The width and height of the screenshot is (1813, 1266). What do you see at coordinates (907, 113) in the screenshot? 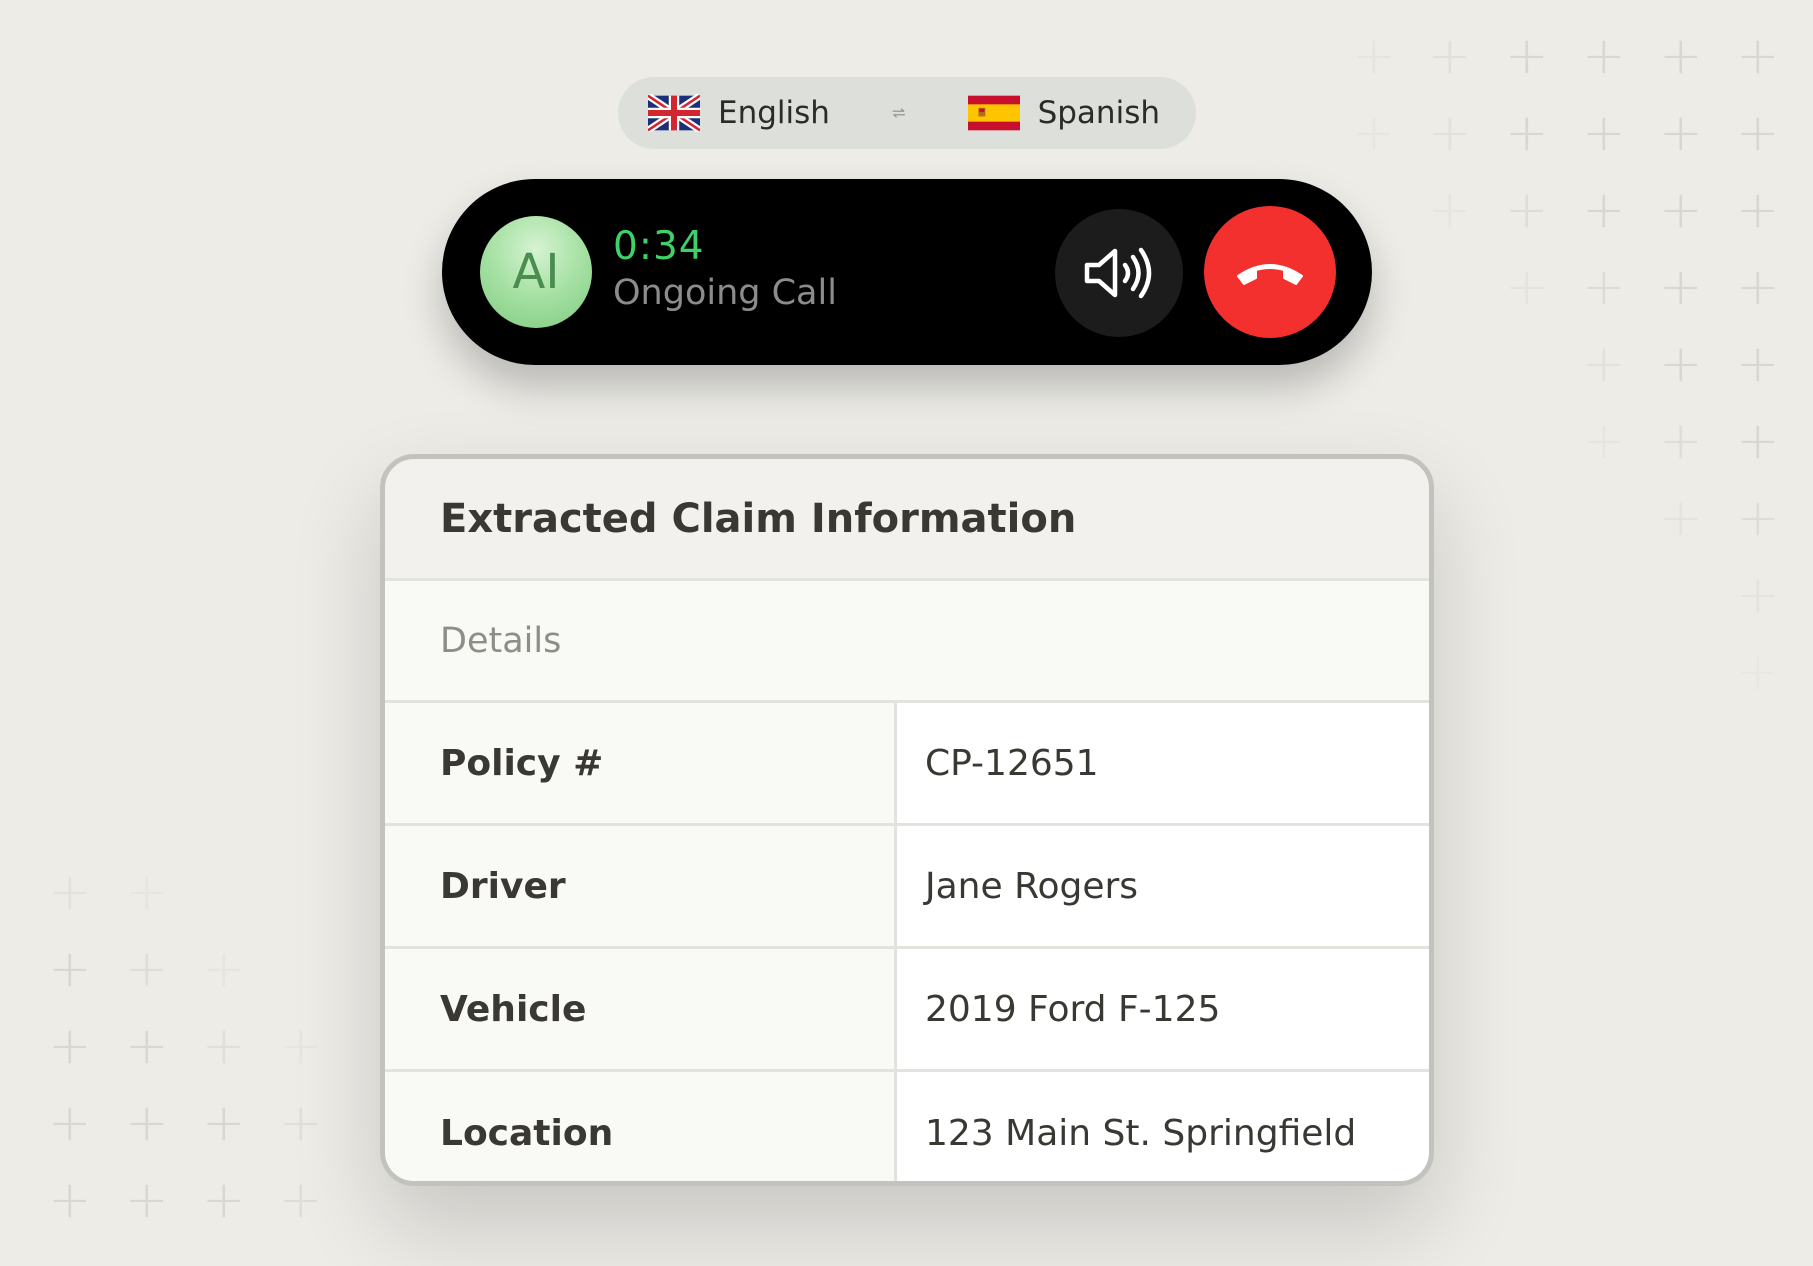
I see `language-selector: English Spanish` at bounding box center [907, 113].